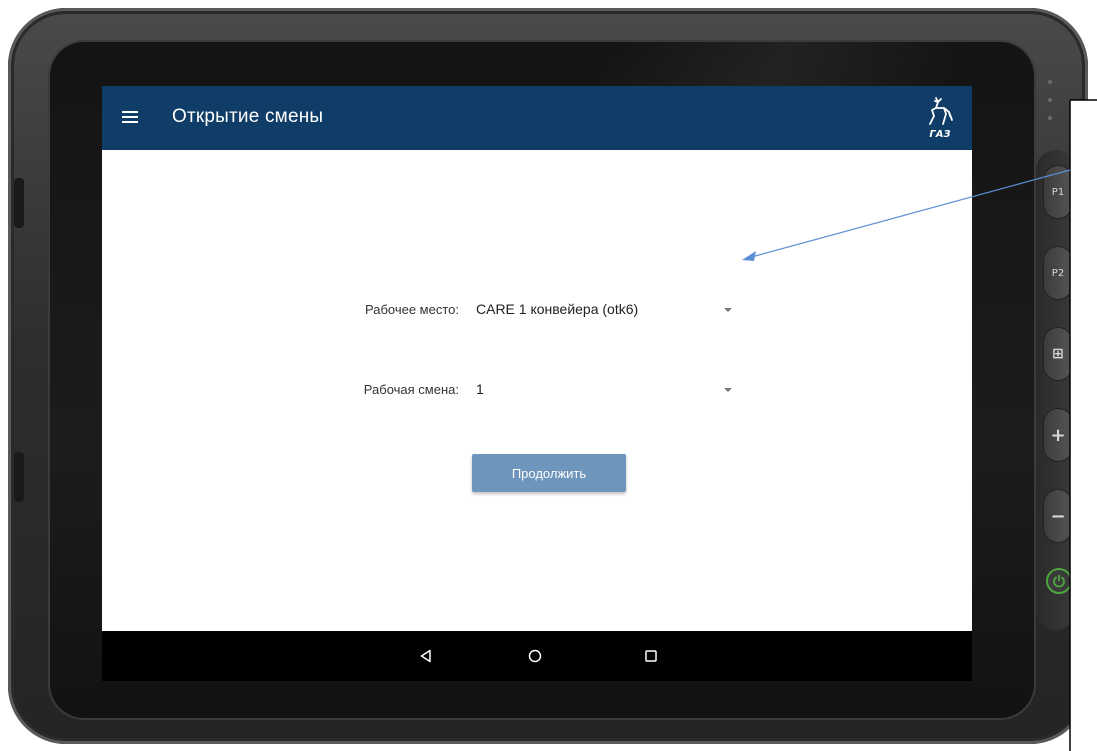  Describe the element at coordinates (1058, 516) in the screenshot. I see `volume-down-button: −` at that location.